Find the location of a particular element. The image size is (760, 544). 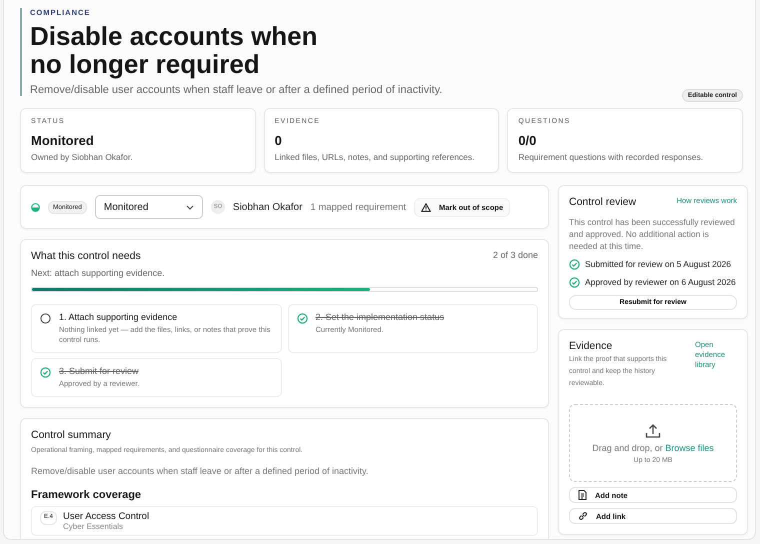

section-title: What this control needs is located at coordinates (86, 256).